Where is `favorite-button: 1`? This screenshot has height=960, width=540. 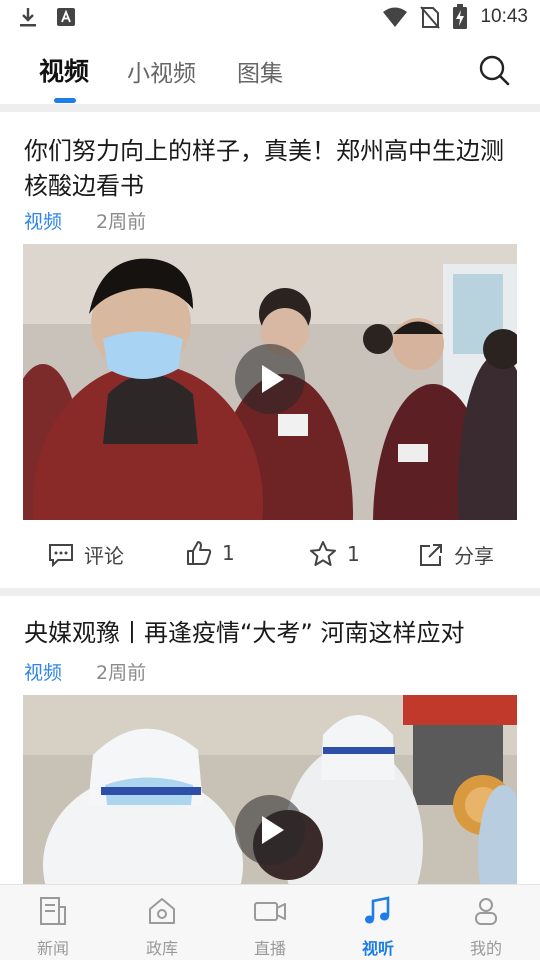 favorite-button: 1 is located at coordinates (334, 553).